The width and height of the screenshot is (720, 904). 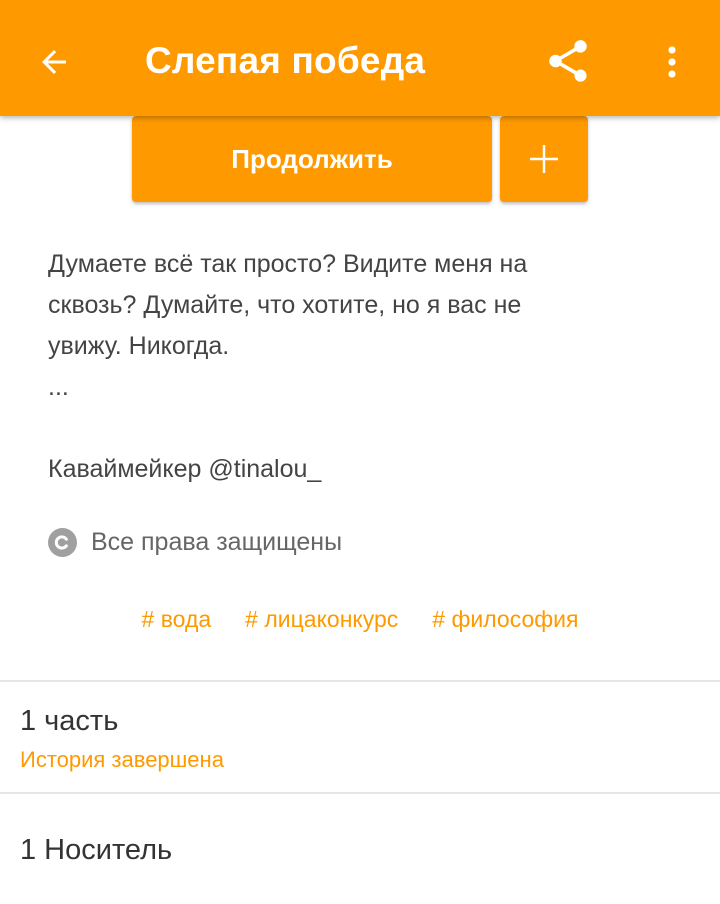 I want to click on more-vertical-icon, so click(x=672, y=62).